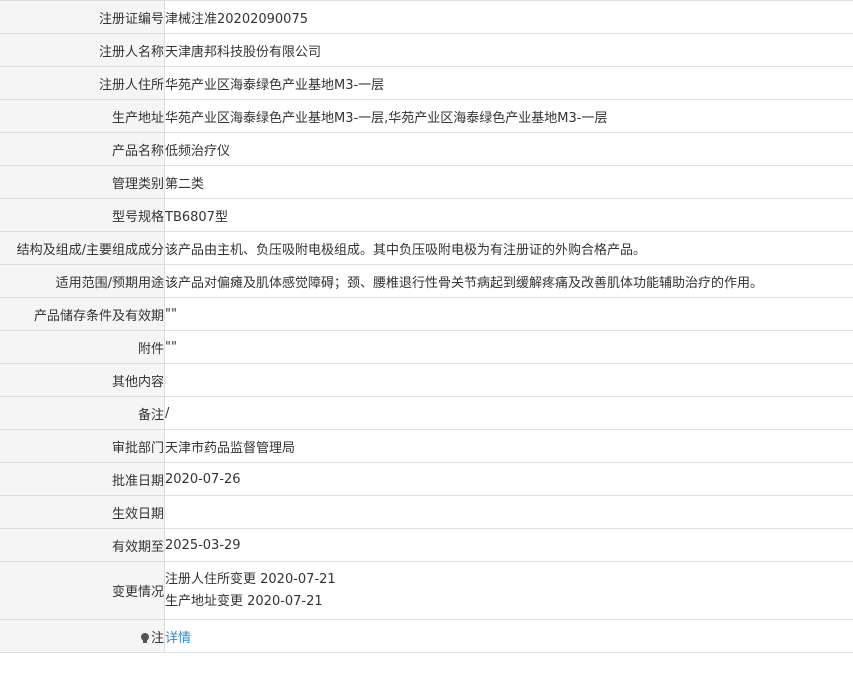 The image size is (853, 674). I want to click on field-value: 该产品由主机、负压吸附电极组成。其中负压吸附电极为有注册证的外购合格产品。, so click(508, 248).